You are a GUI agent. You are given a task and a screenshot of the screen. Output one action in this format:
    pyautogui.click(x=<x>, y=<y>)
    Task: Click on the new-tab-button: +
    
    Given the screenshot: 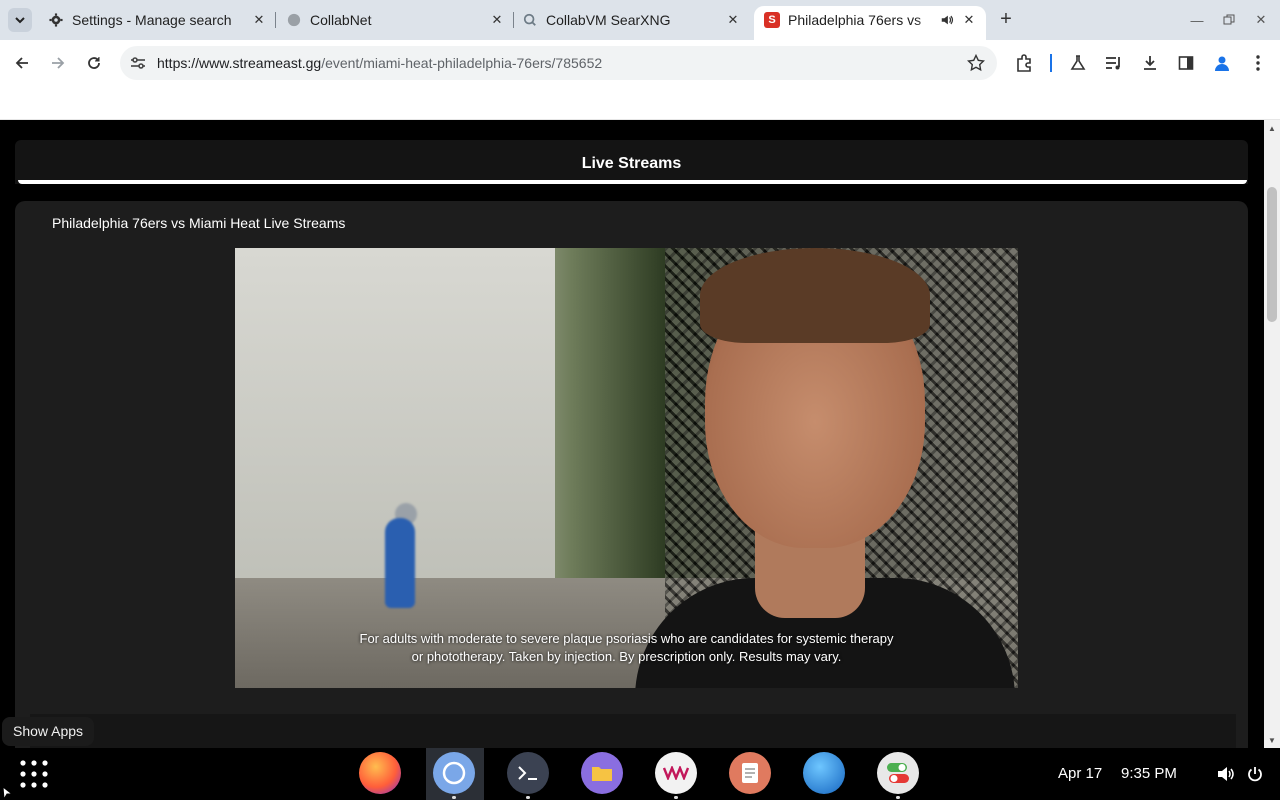 What is the action you would take?
    pyautogui.click(x=1006, y=19)
    